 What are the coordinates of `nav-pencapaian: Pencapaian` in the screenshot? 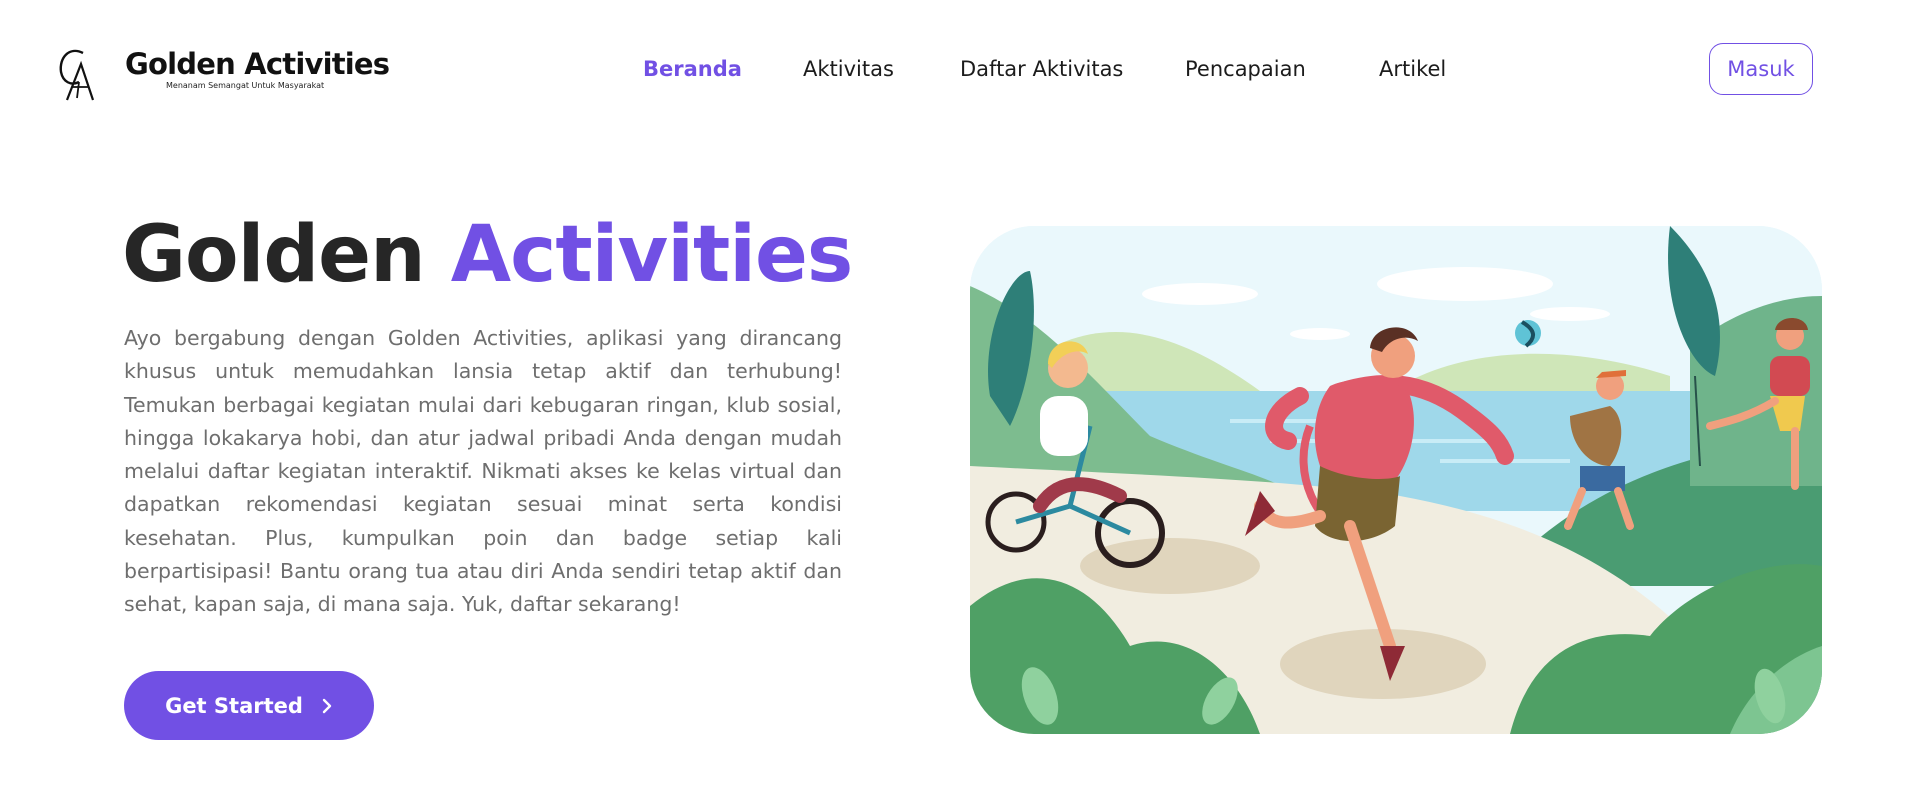 It's located at (1245, 69).